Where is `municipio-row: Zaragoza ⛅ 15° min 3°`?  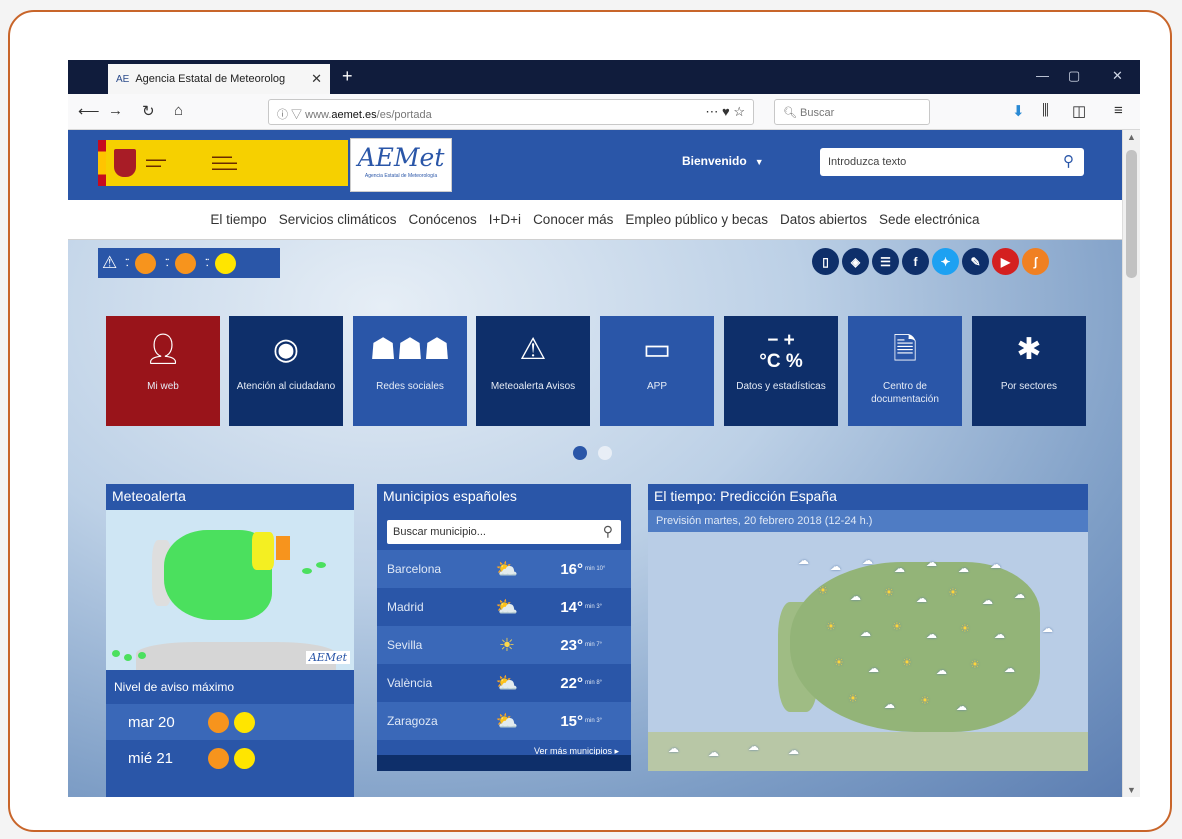 municipio-row: Zaragoza ⛅ 15° min 3° is located at coordinates (504, 721).